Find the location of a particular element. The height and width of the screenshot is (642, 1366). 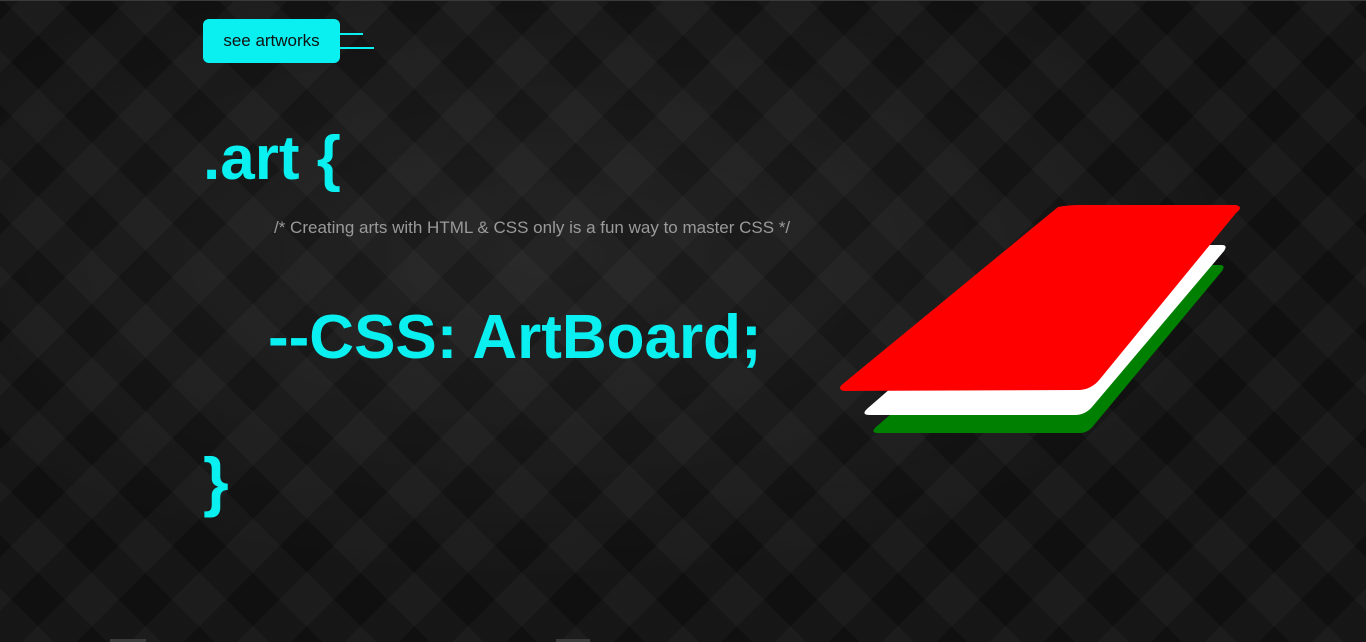

artboard-illustration is located at coordinates (1040, 319).